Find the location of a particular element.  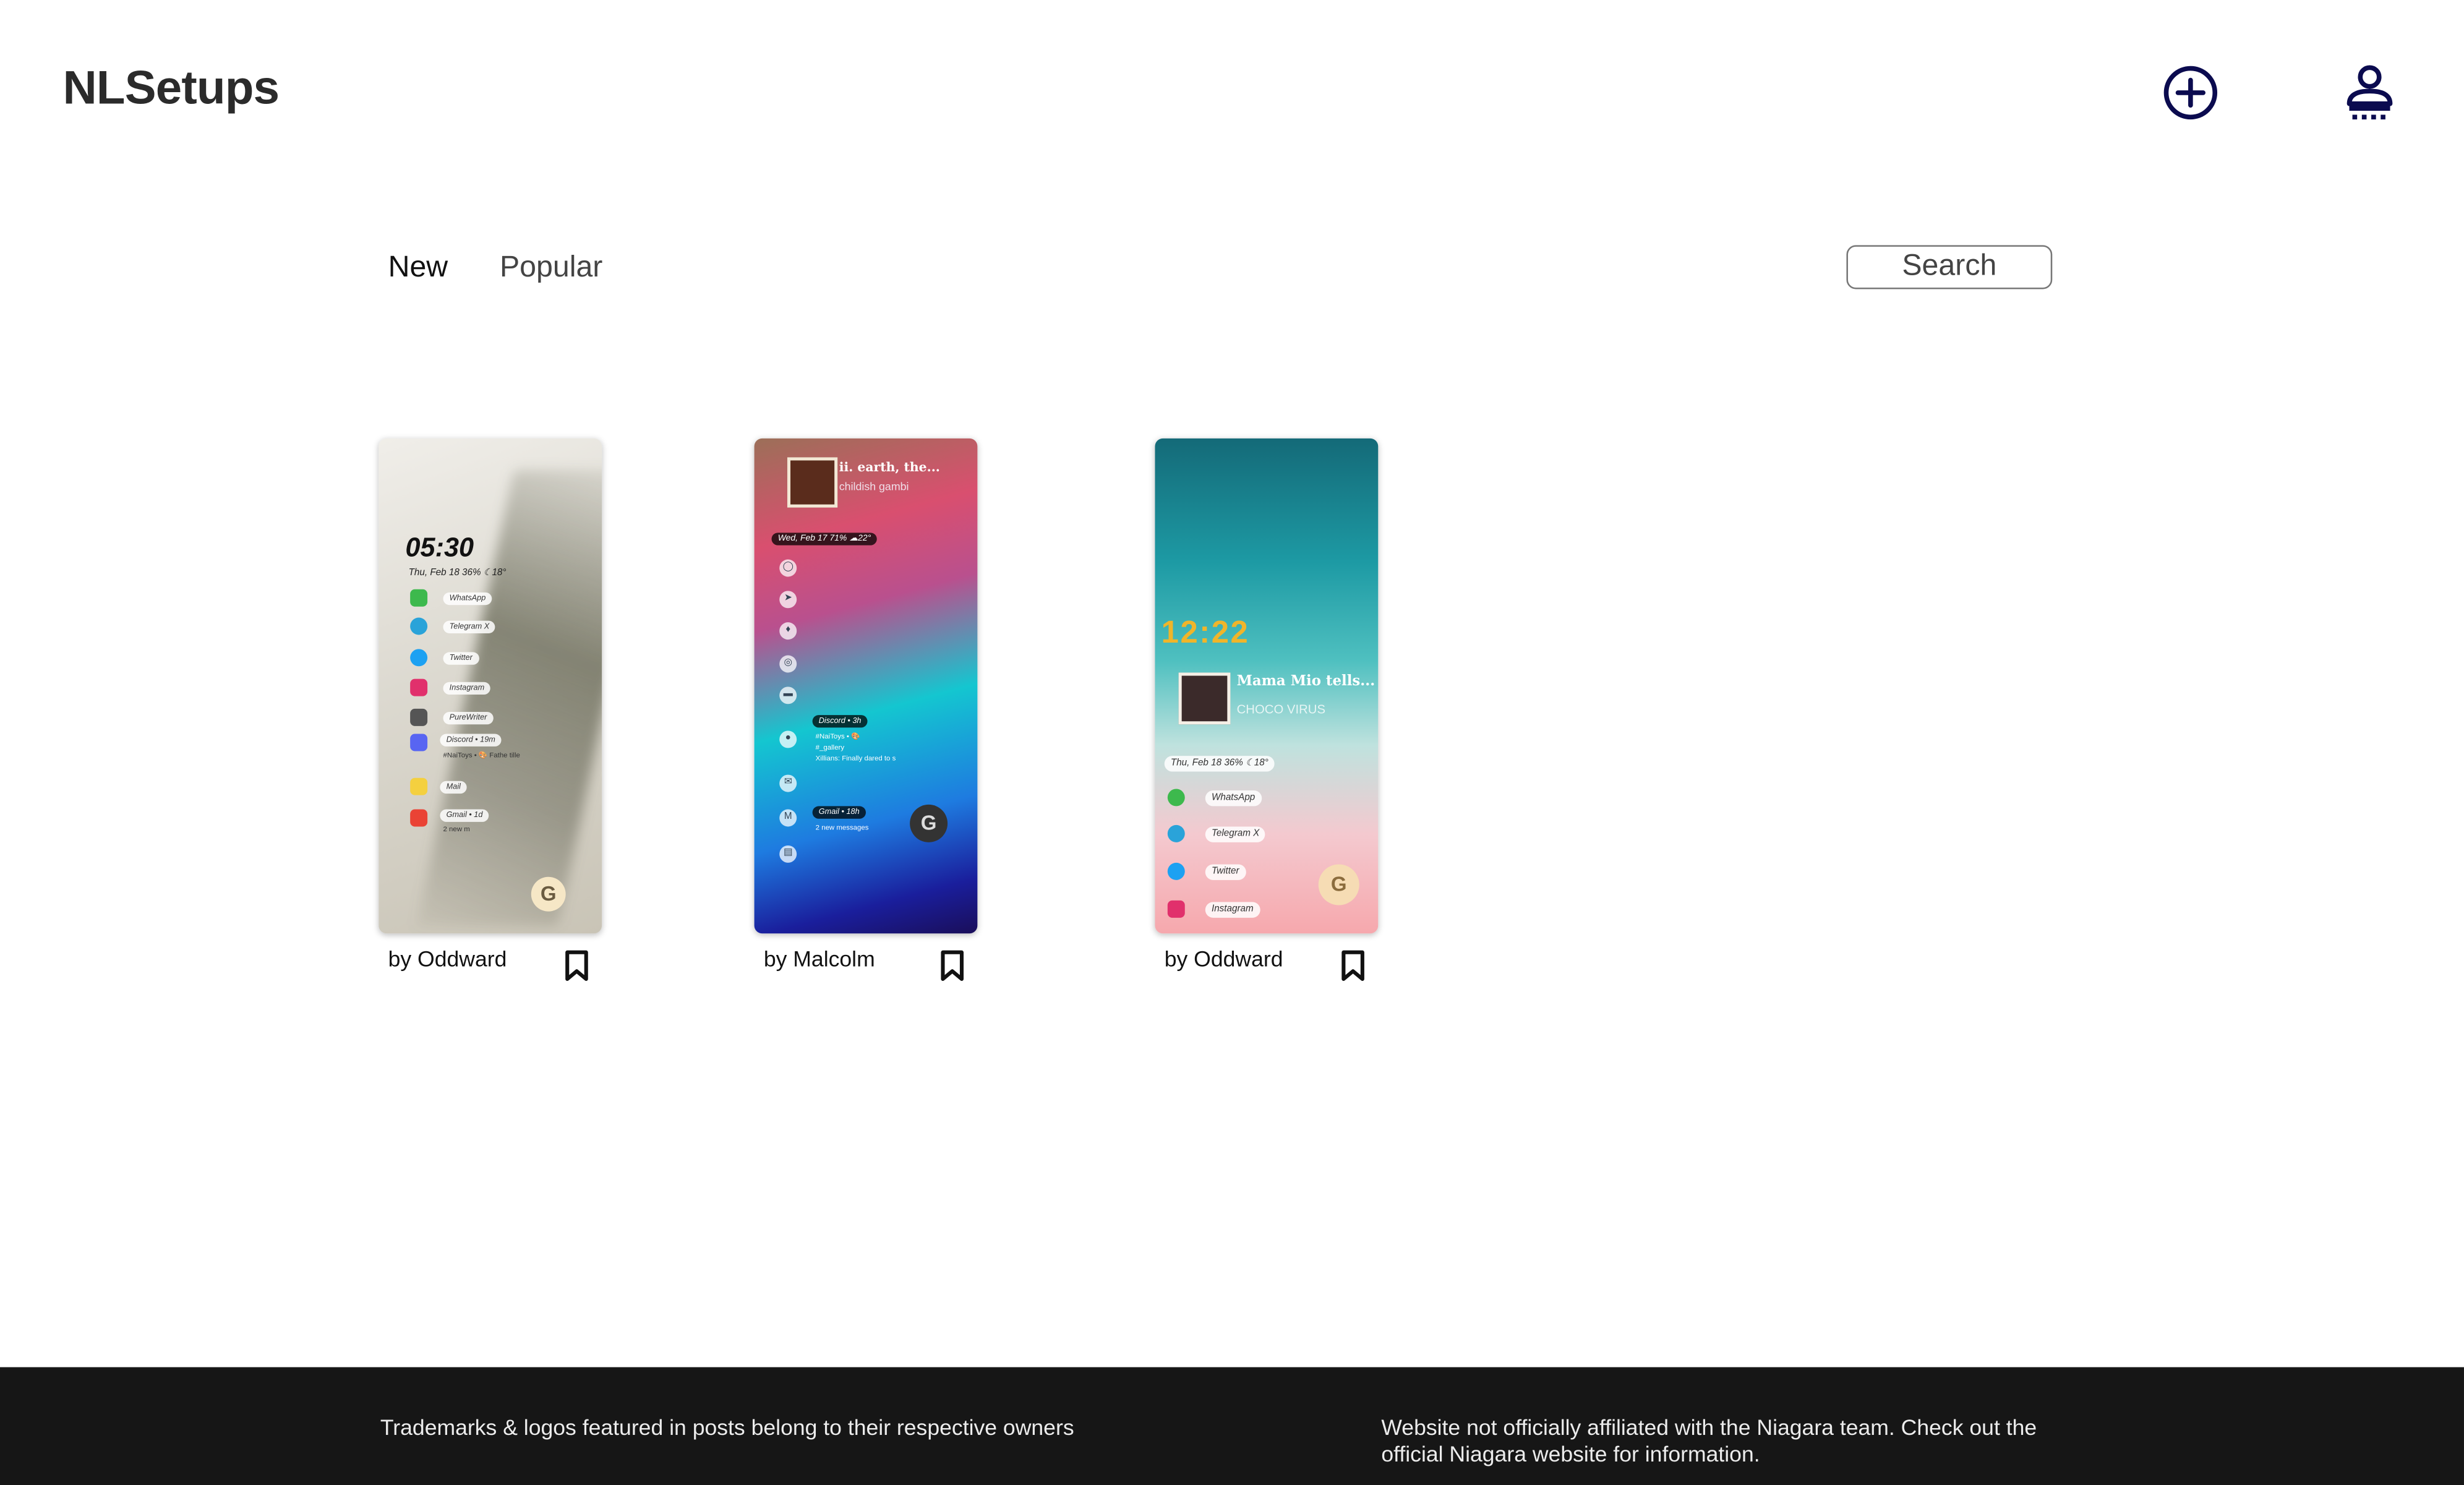

clock-text: 12:22 is located at coordinates (1205, 633).